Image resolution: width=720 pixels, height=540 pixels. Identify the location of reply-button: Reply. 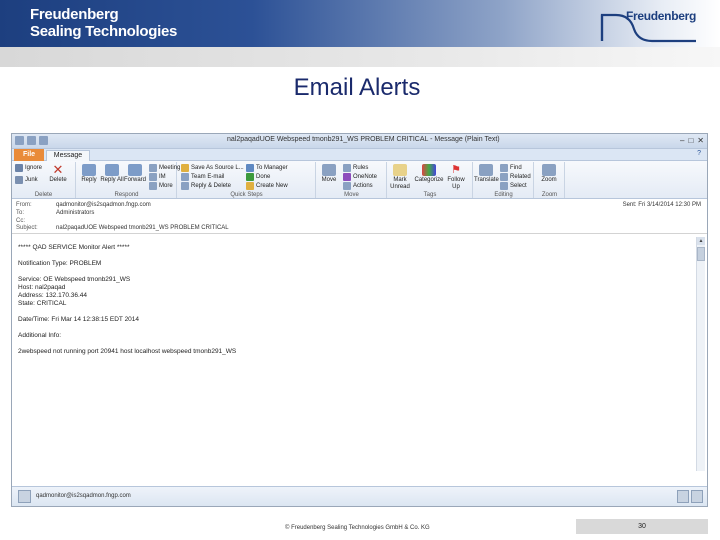
(89, 174).